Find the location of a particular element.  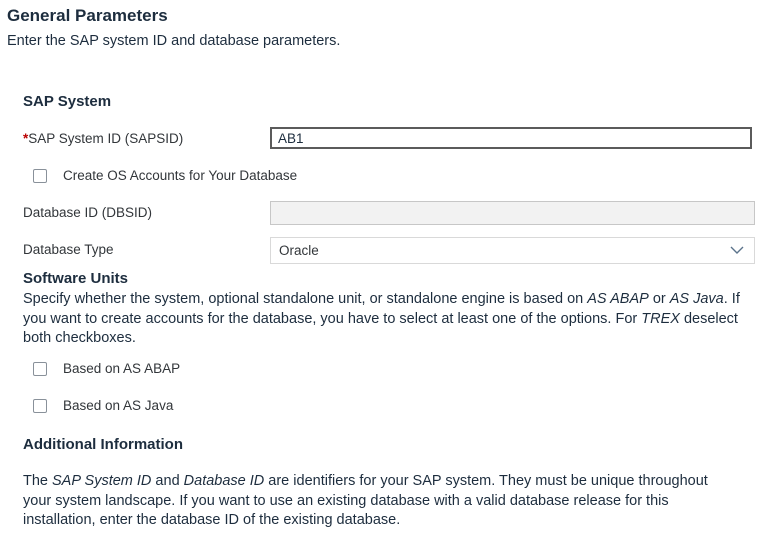

database-type-value: Oracle is located at coordinates (299, 250).